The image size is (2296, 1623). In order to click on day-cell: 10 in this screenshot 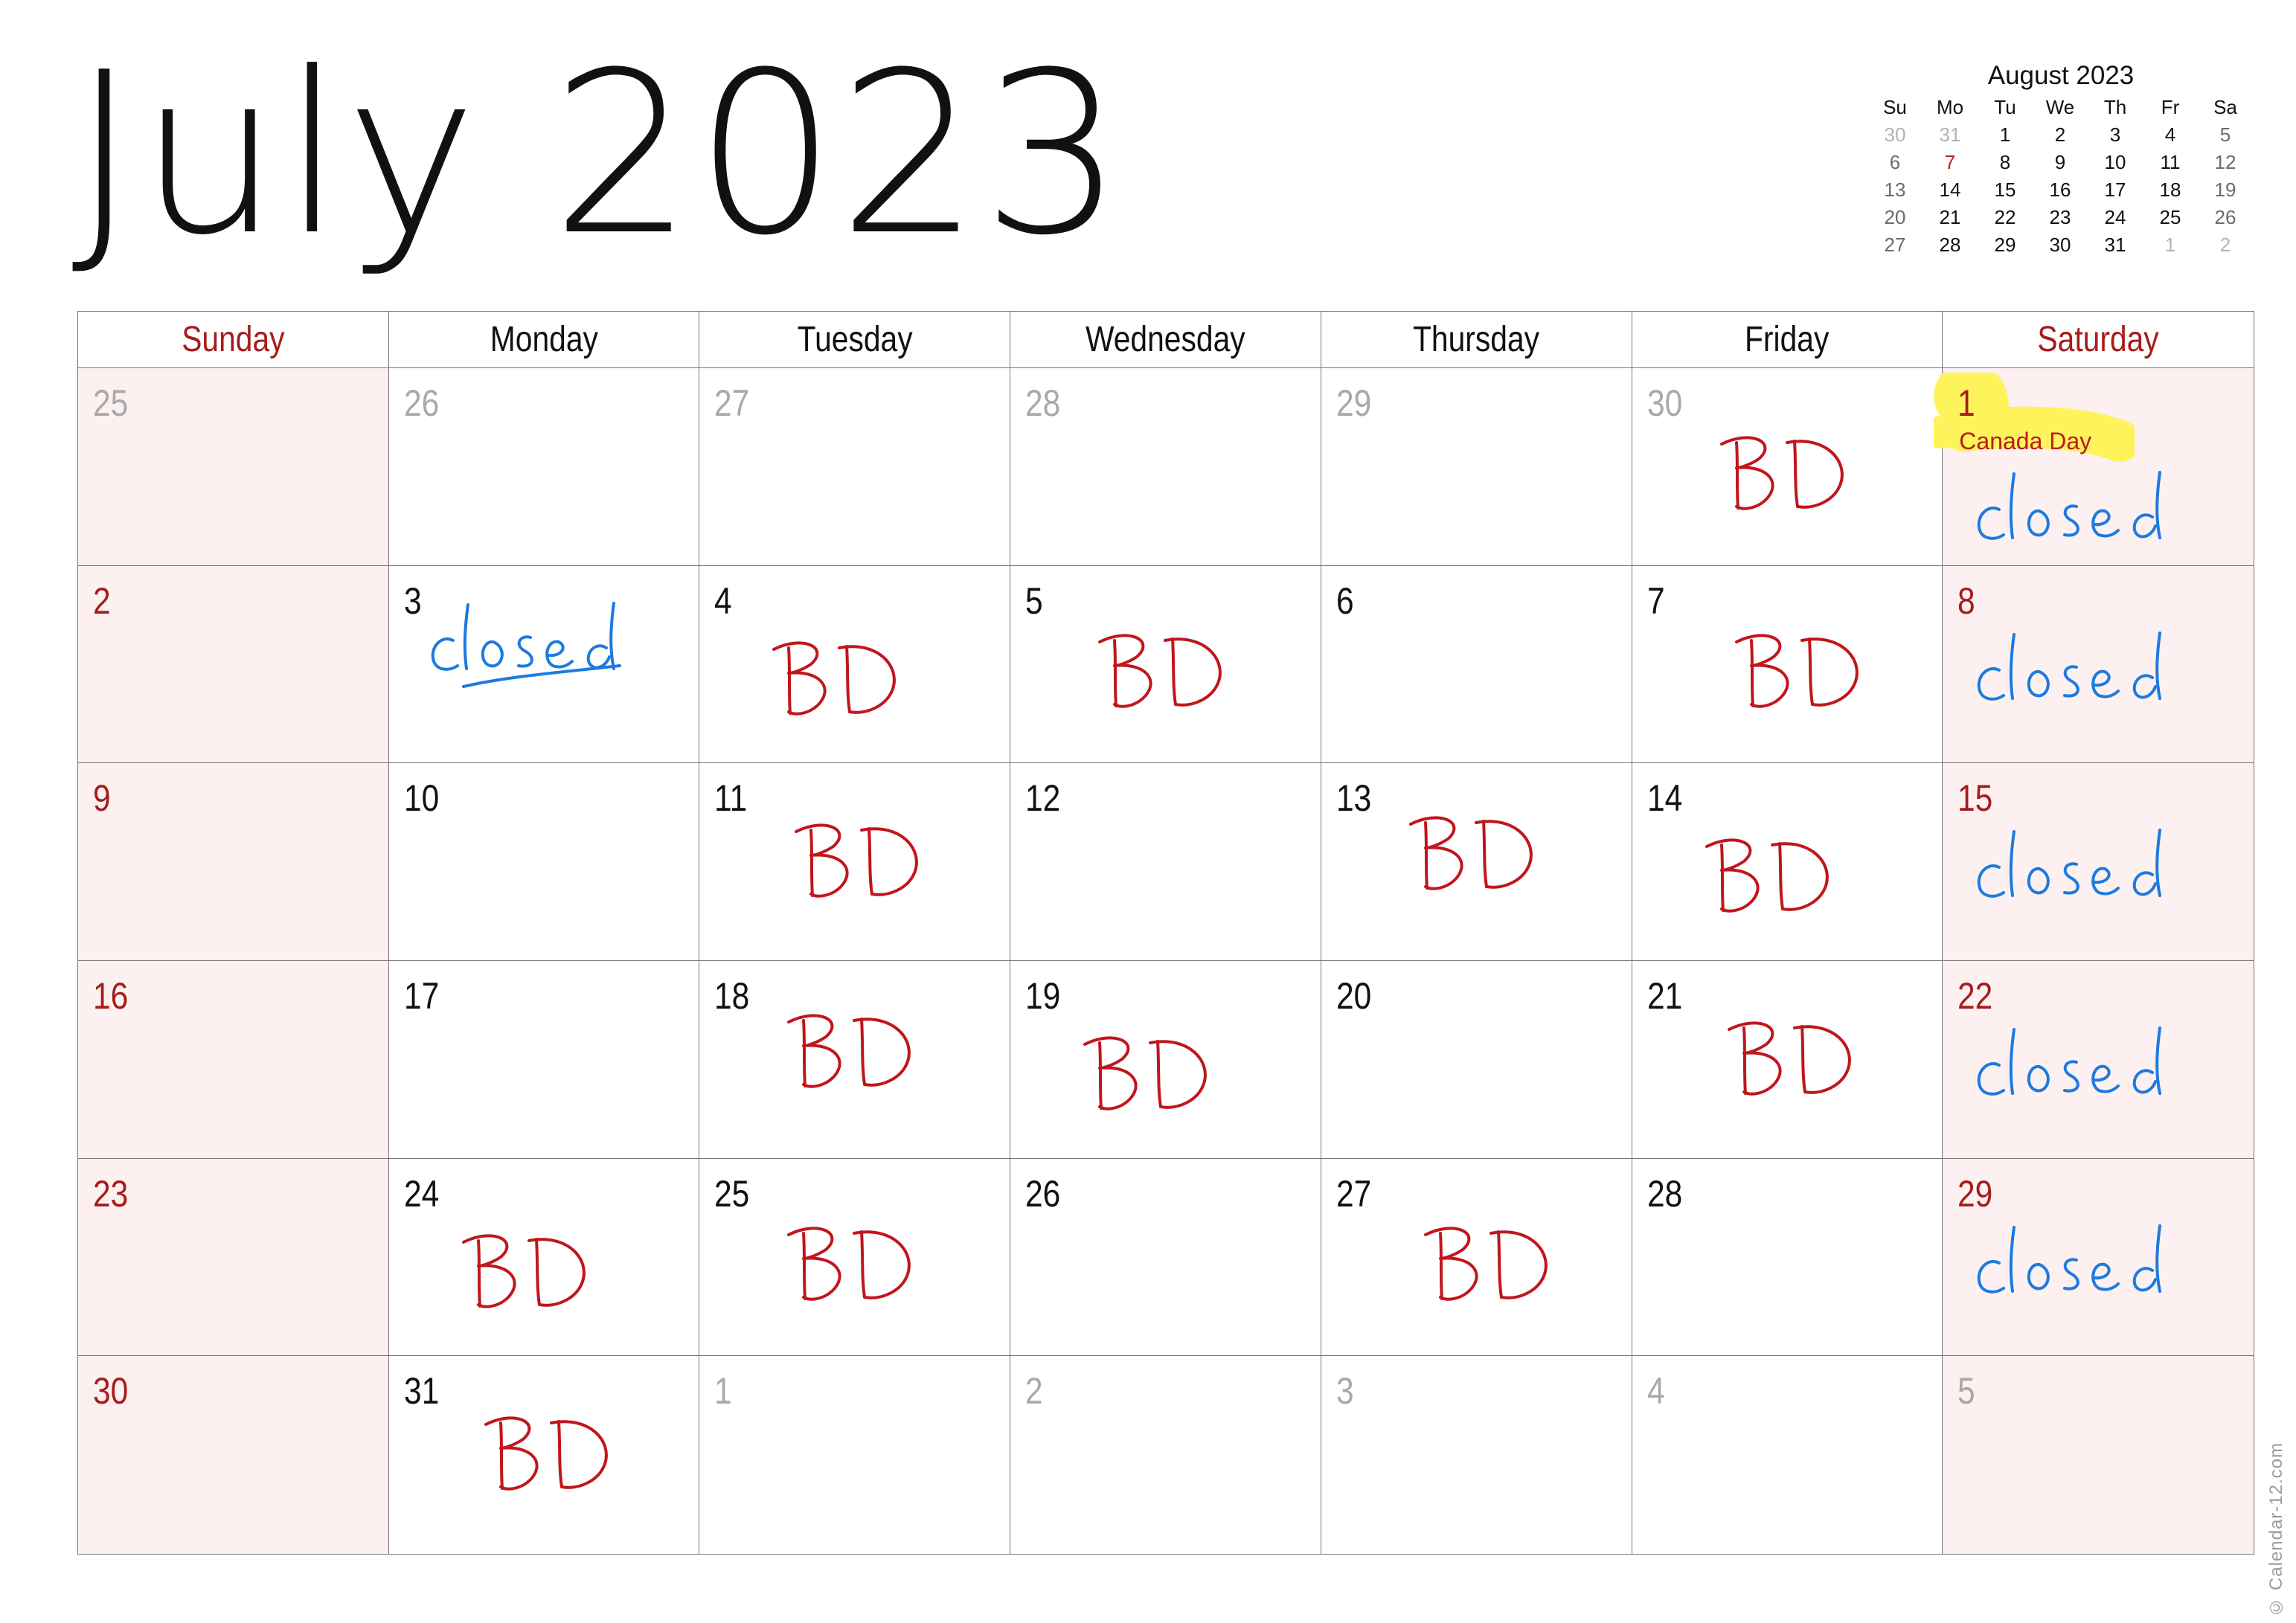, I will do `click(544, 862)`.